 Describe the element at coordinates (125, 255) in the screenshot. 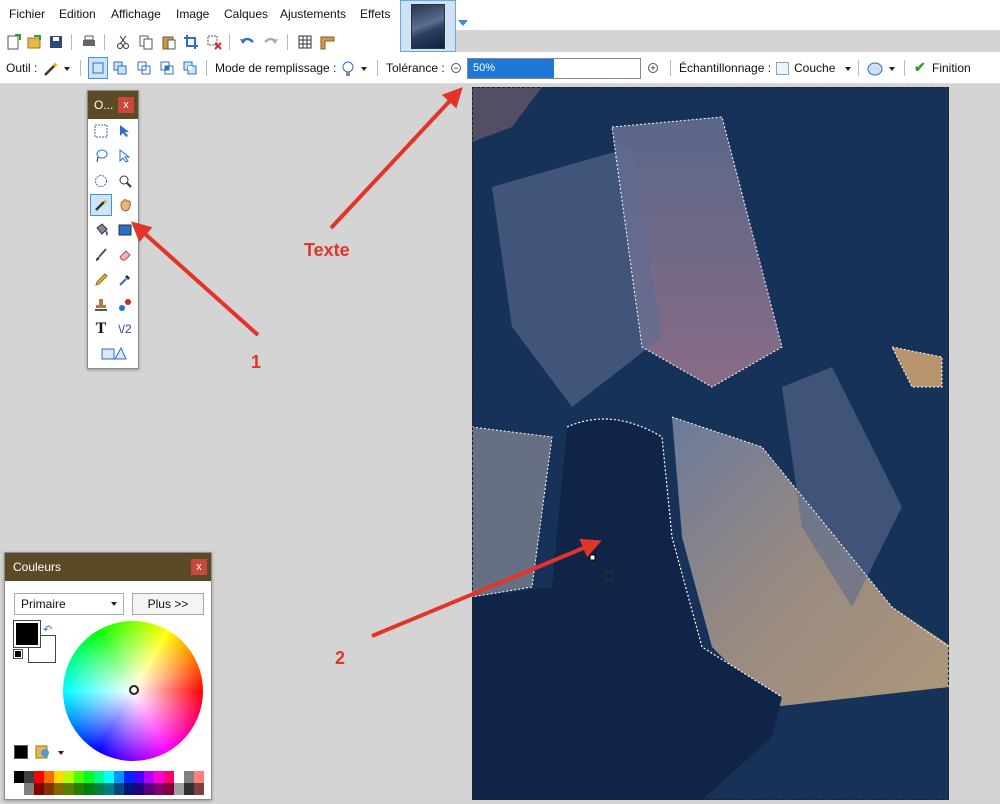

I see `eraser-icon` at that location.